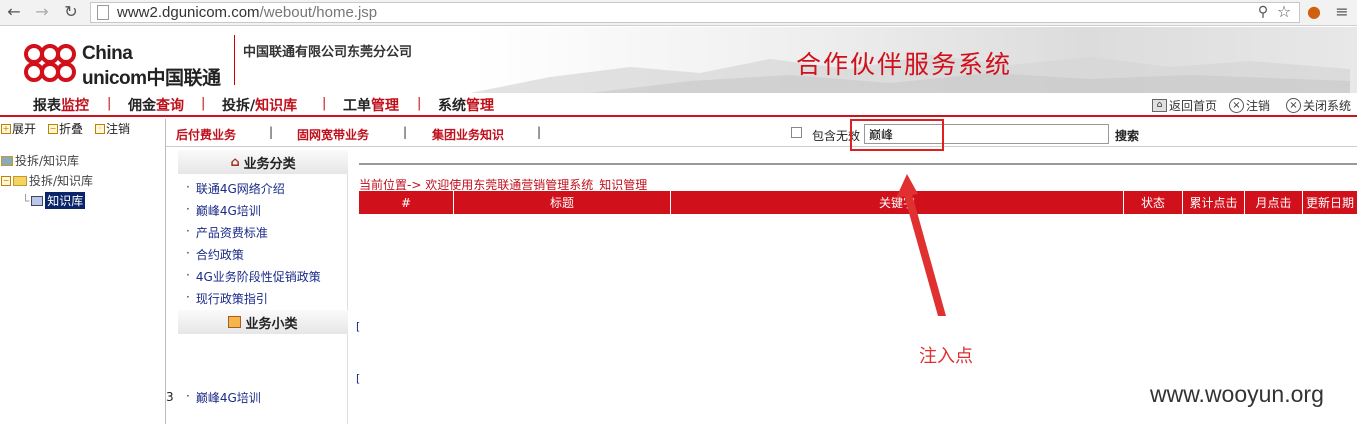  Describe the element at coordinates (480, 106) in the screenshot. I see `nav-label-red: 管理` at that location.